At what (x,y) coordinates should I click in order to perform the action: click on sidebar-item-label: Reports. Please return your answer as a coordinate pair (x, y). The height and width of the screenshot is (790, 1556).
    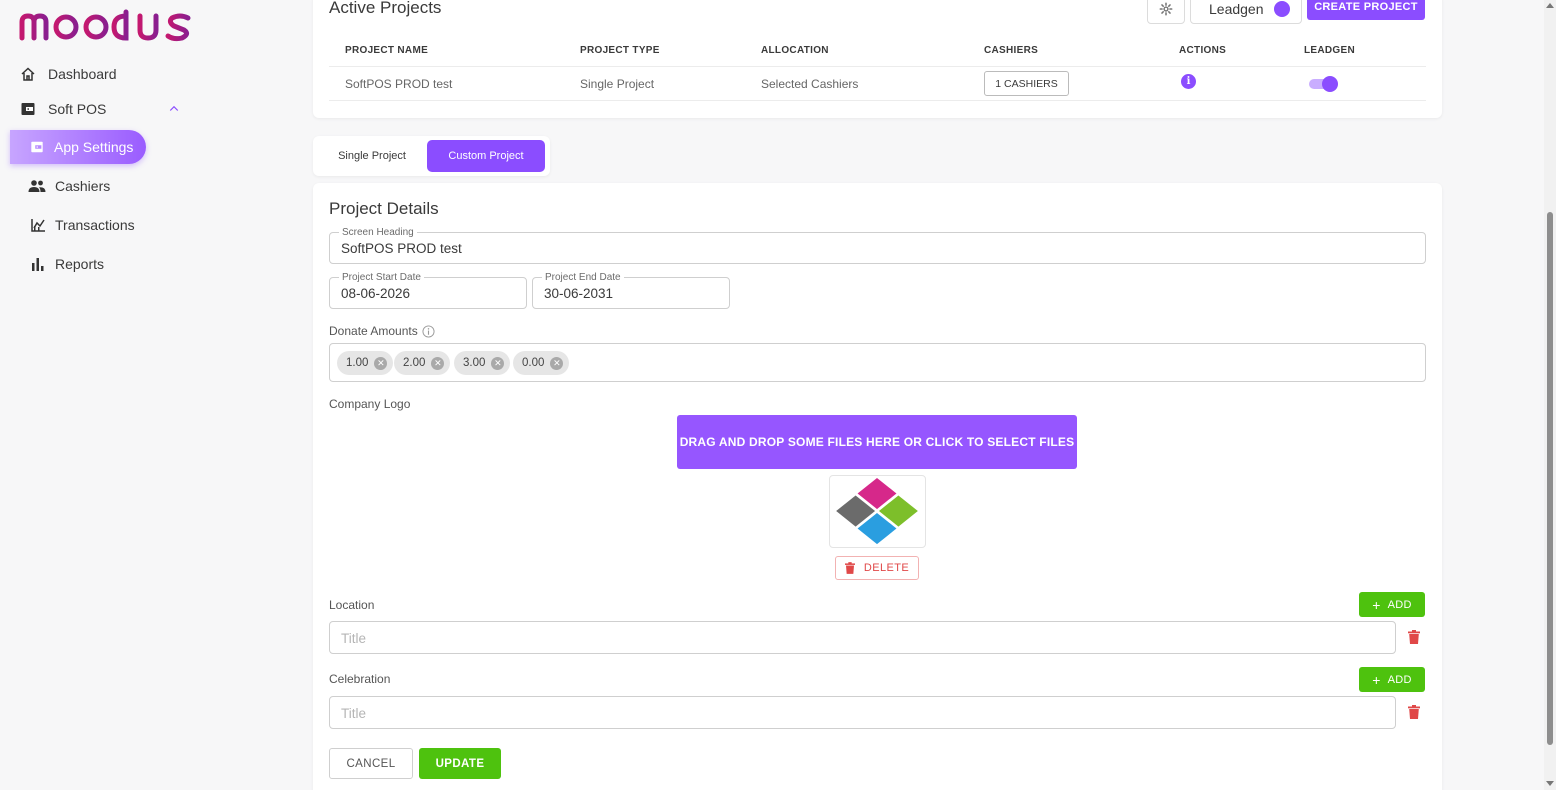
    Looking at the image, I should click on (80, 264).